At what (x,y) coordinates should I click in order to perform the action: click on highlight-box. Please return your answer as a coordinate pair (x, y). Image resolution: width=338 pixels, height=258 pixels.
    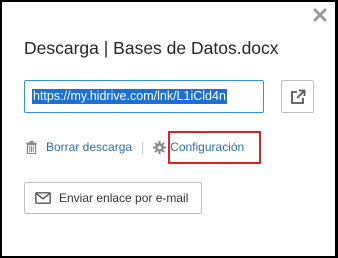
    Looking at the image, I should click on (214, 147).